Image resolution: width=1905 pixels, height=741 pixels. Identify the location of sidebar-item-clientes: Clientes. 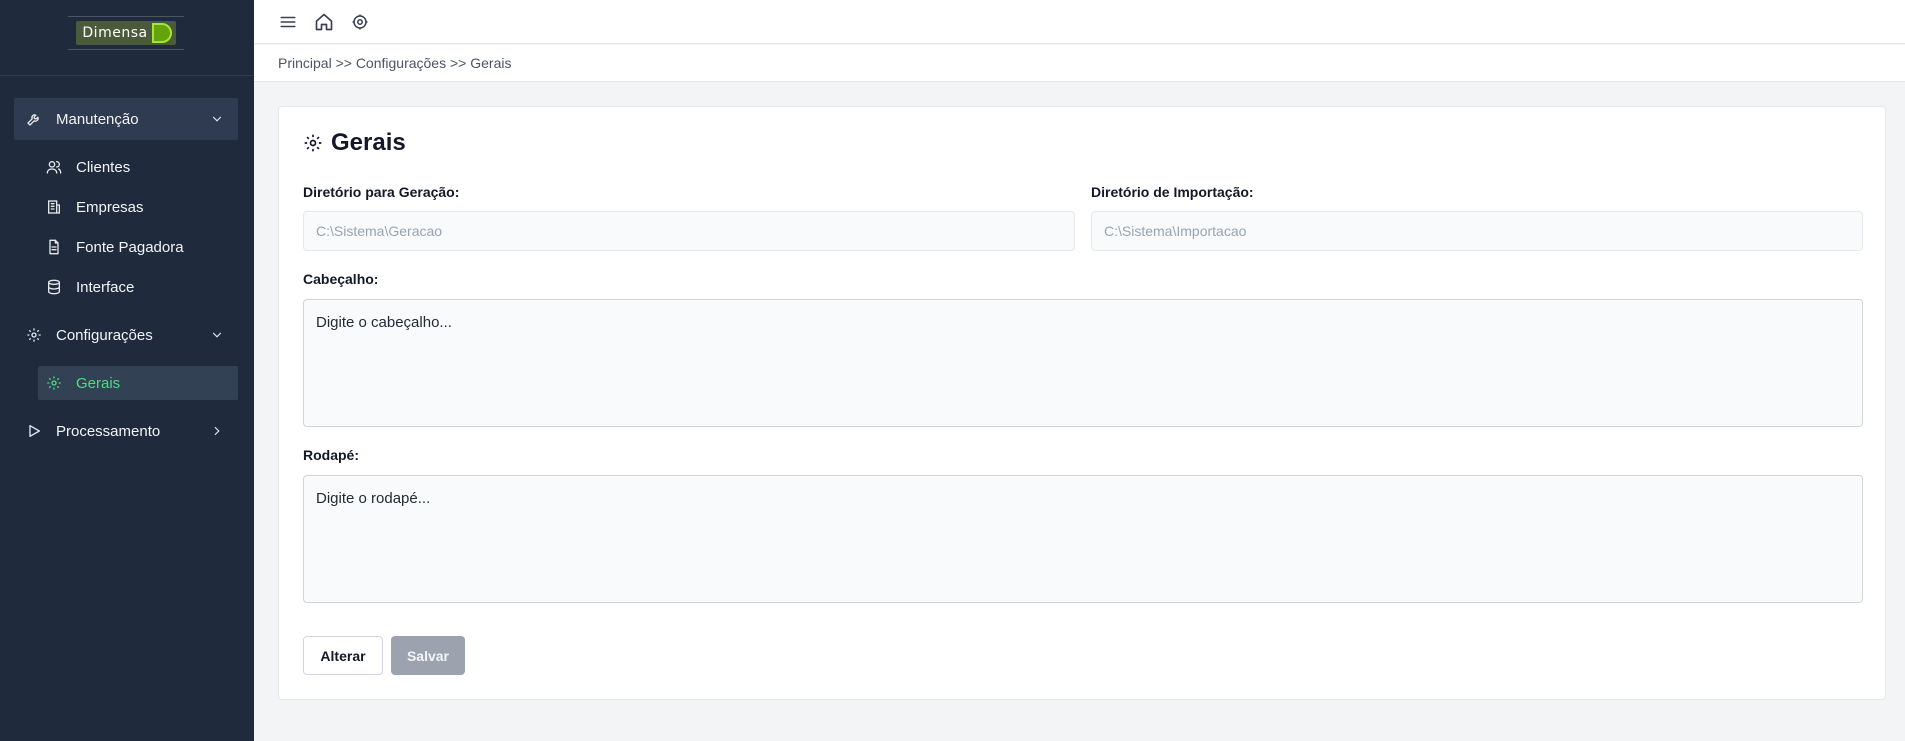
(138, 167).